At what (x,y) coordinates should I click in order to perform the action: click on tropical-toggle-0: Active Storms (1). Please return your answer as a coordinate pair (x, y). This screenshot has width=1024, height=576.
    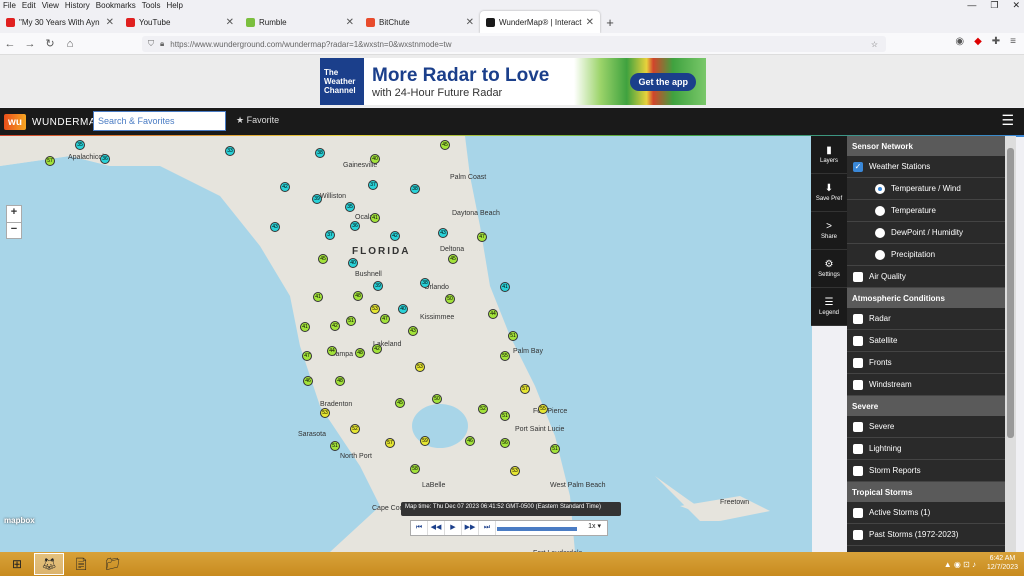
    Looking at the image, I should click on (926, 513).